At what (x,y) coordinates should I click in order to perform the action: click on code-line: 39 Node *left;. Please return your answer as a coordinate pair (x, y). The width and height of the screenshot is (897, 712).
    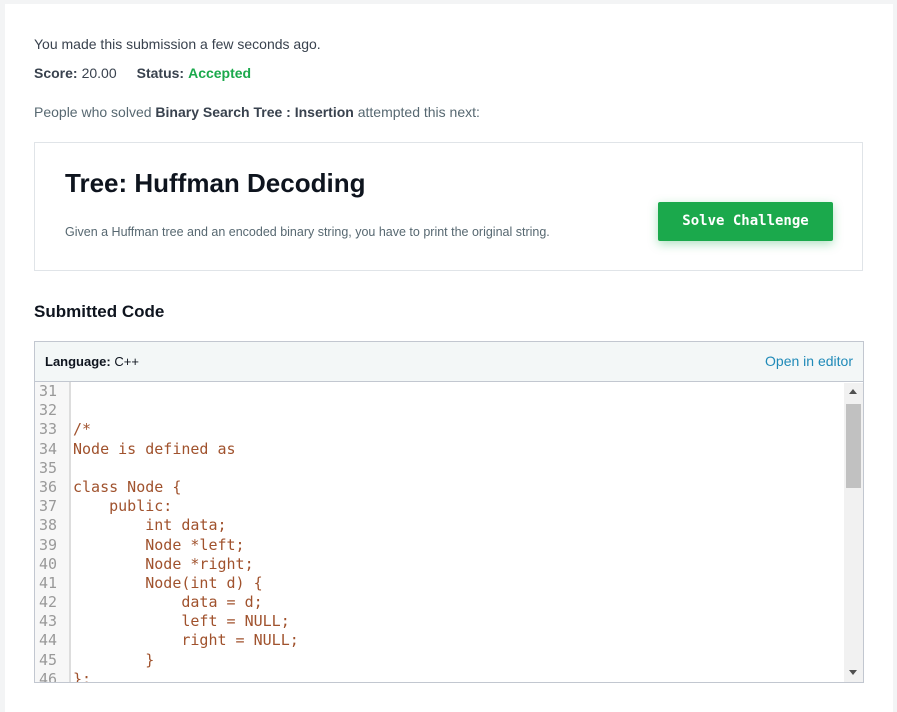
    Looking at the image, I should click on (438, 545).